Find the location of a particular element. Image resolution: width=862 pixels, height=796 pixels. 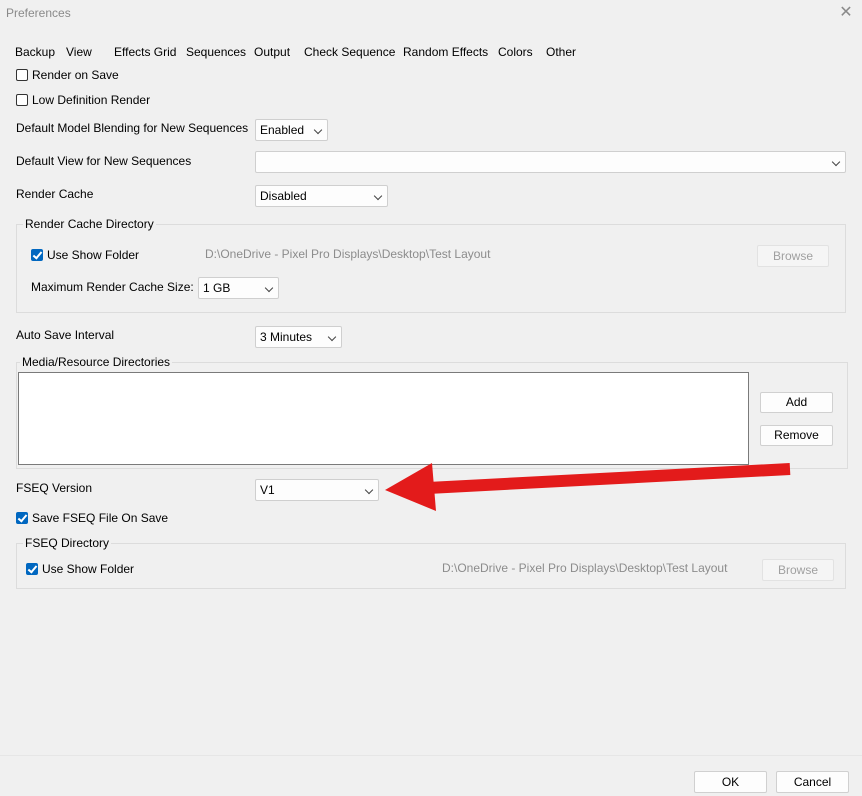

fseq-version-value: V1 is located at coordinates (267, 490).